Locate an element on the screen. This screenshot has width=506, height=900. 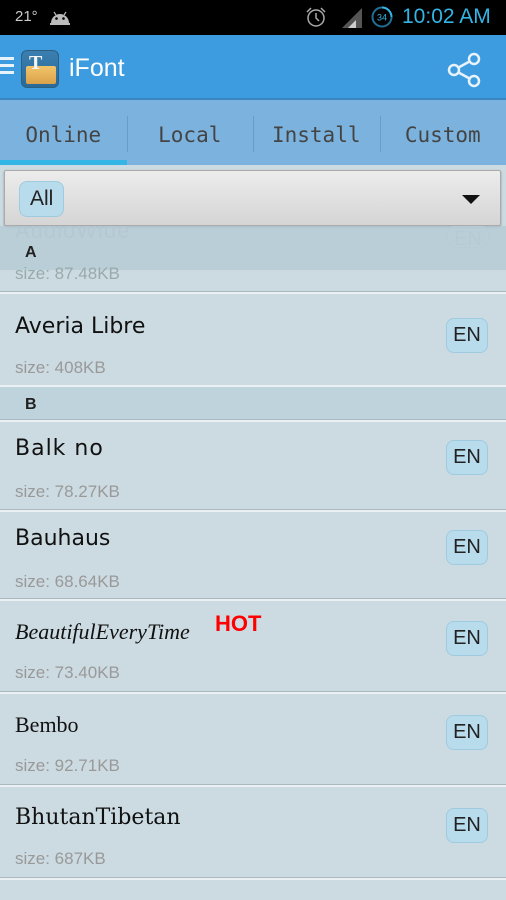
font-name: Averia Libre is located at coordinates (80, 326).